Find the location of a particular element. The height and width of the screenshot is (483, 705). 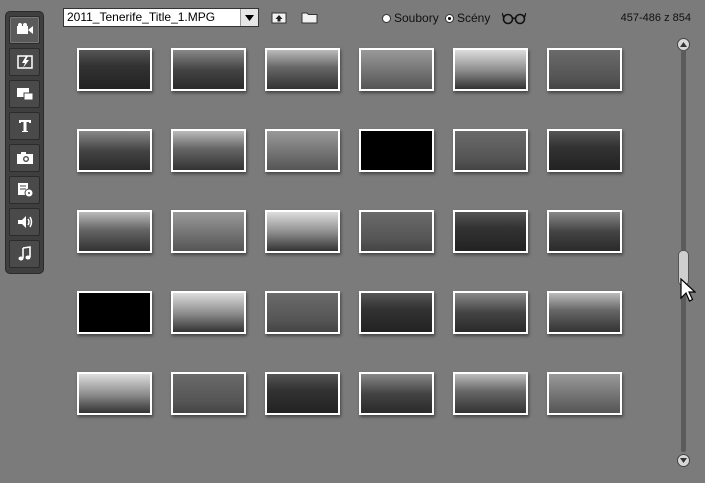

scene-image-flower-garden is located at coordinates (302, 393).